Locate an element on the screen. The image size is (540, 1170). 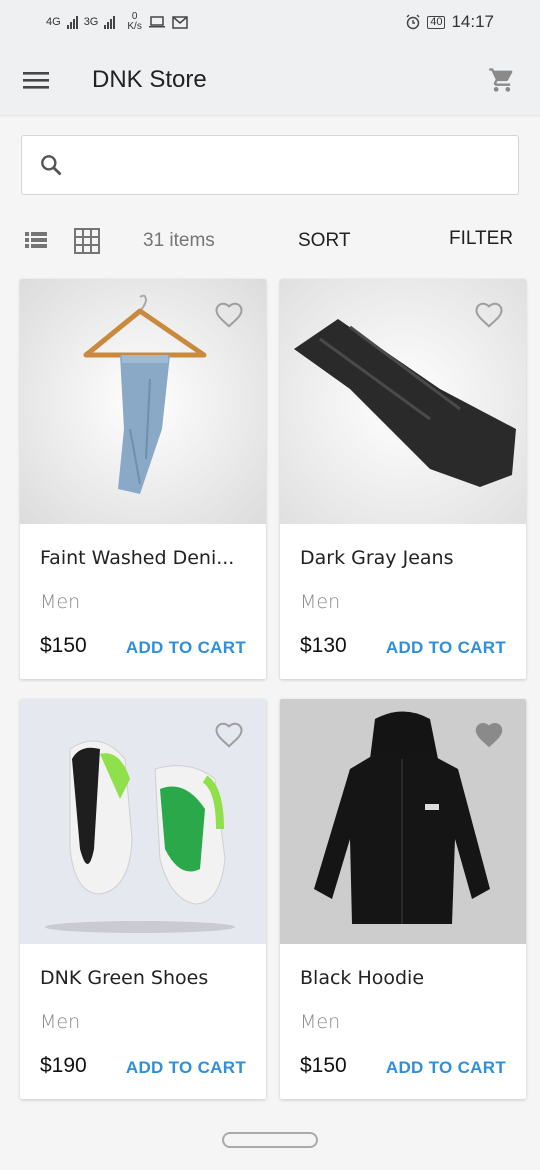
status-bar: 4G 3G 0 K/s 40 14:17 is located at coordinates (270, 22).